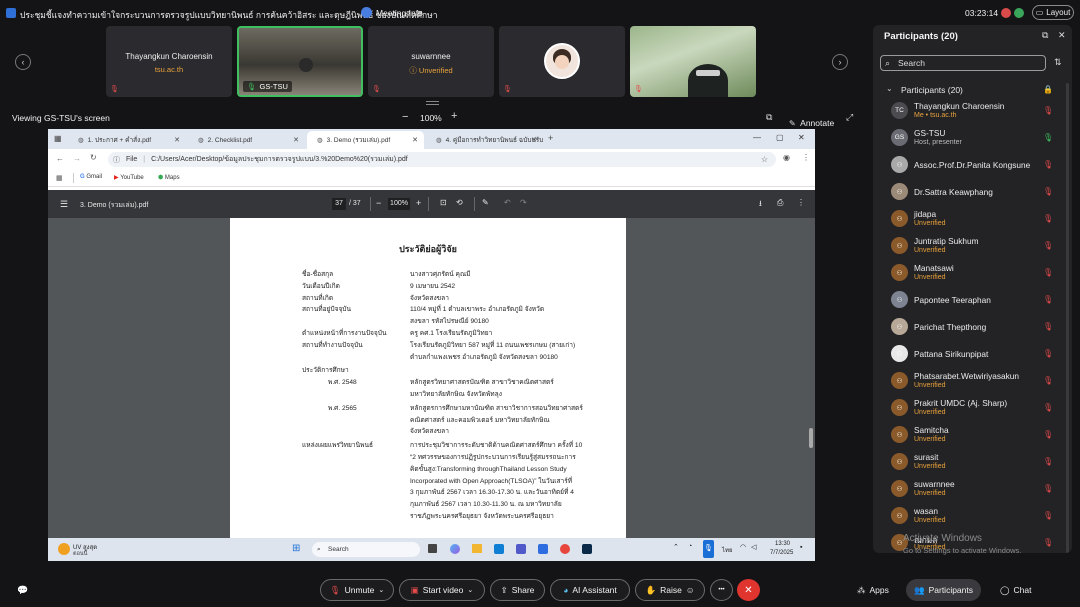  Describe the element at coordinates (760, 205) in the screenshot. I see `download-icon: ⭳` at that location.